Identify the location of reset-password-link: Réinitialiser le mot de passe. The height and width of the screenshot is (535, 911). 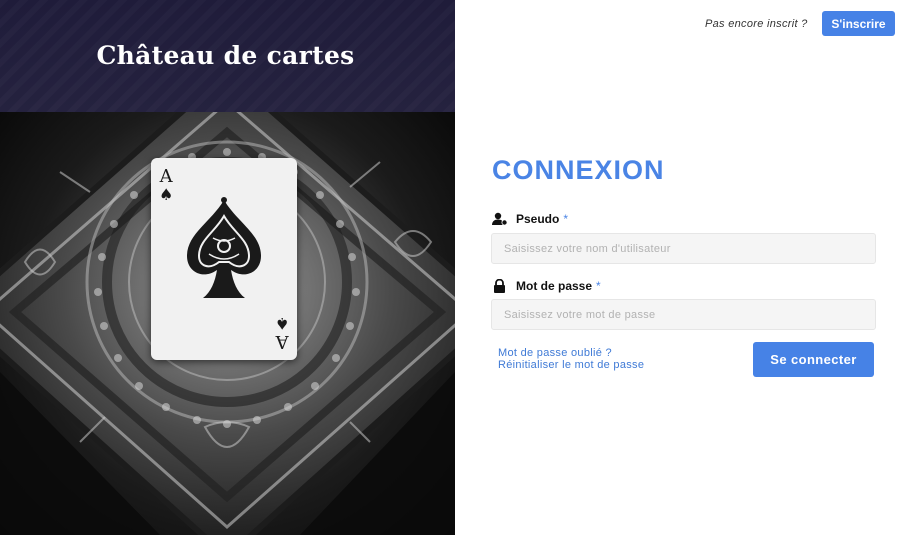
(571, 365).